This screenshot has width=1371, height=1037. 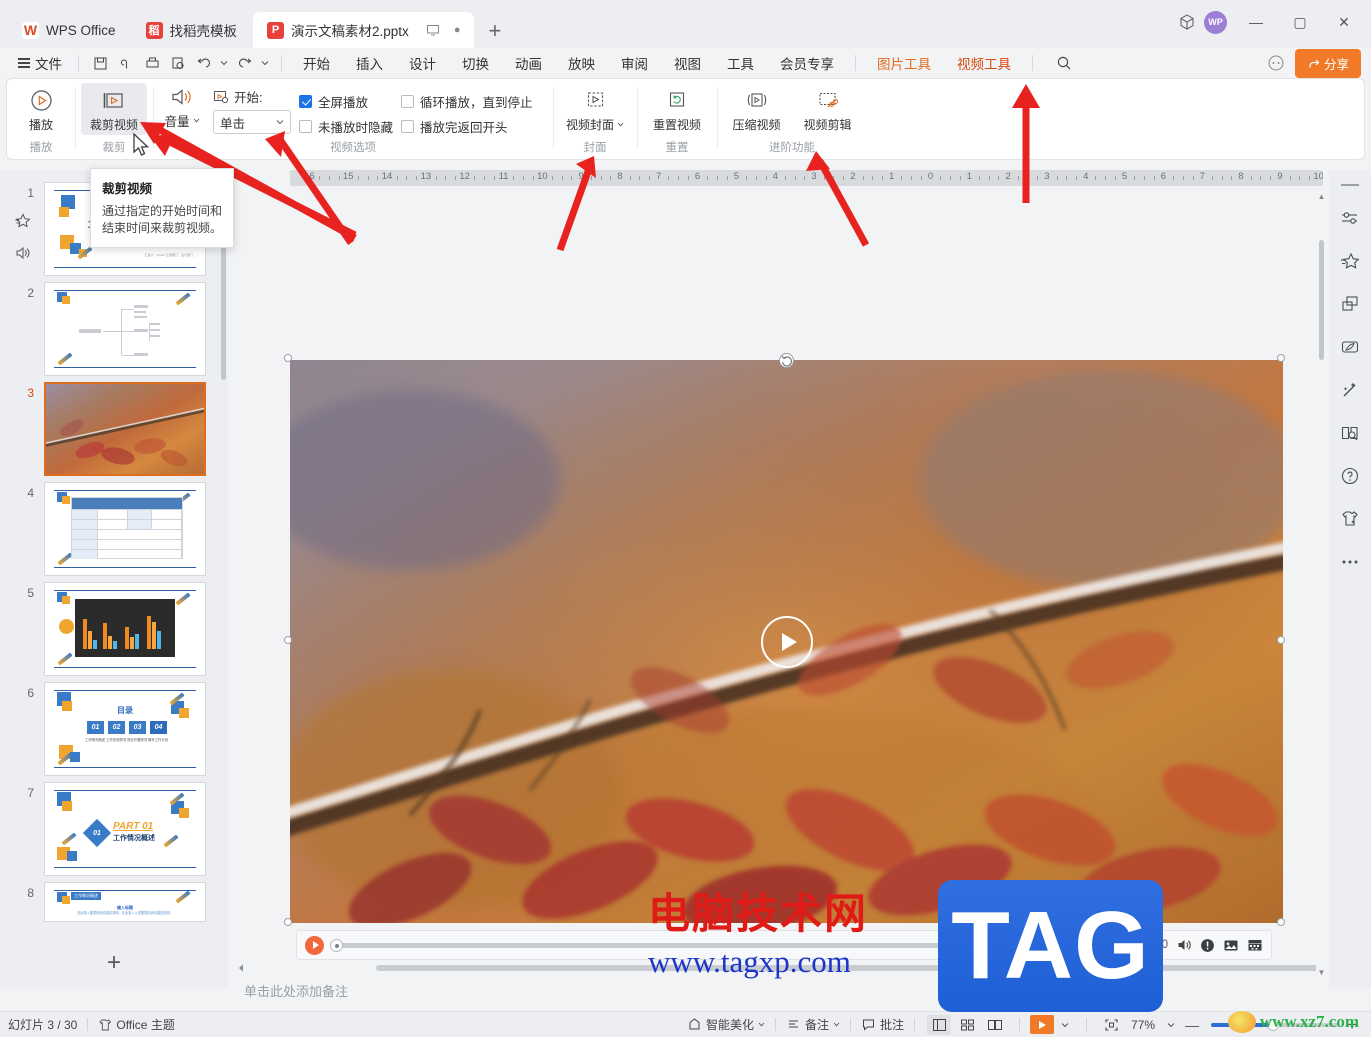 I want to click on file-menu-button: 文件, so click(x=40, y=63).